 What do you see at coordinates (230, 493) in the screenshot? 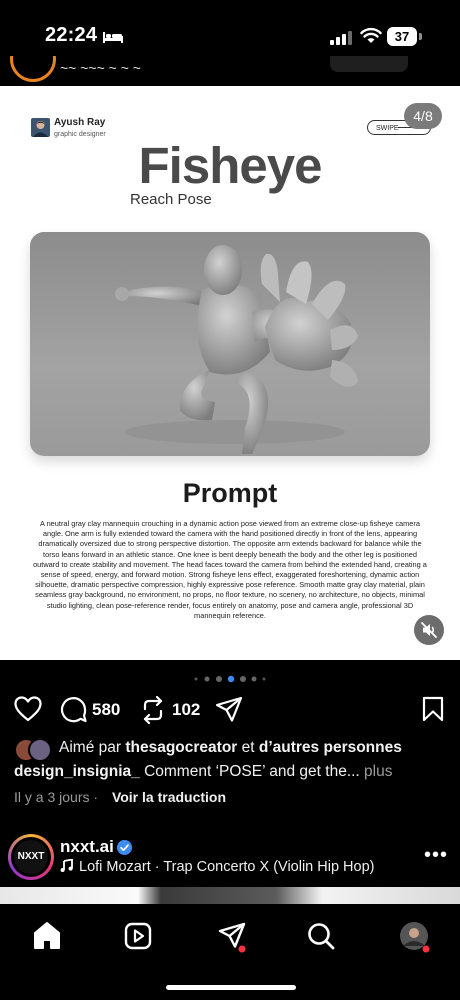
I see `prompt-heading: Prompt` at bounding box center [230, 493].